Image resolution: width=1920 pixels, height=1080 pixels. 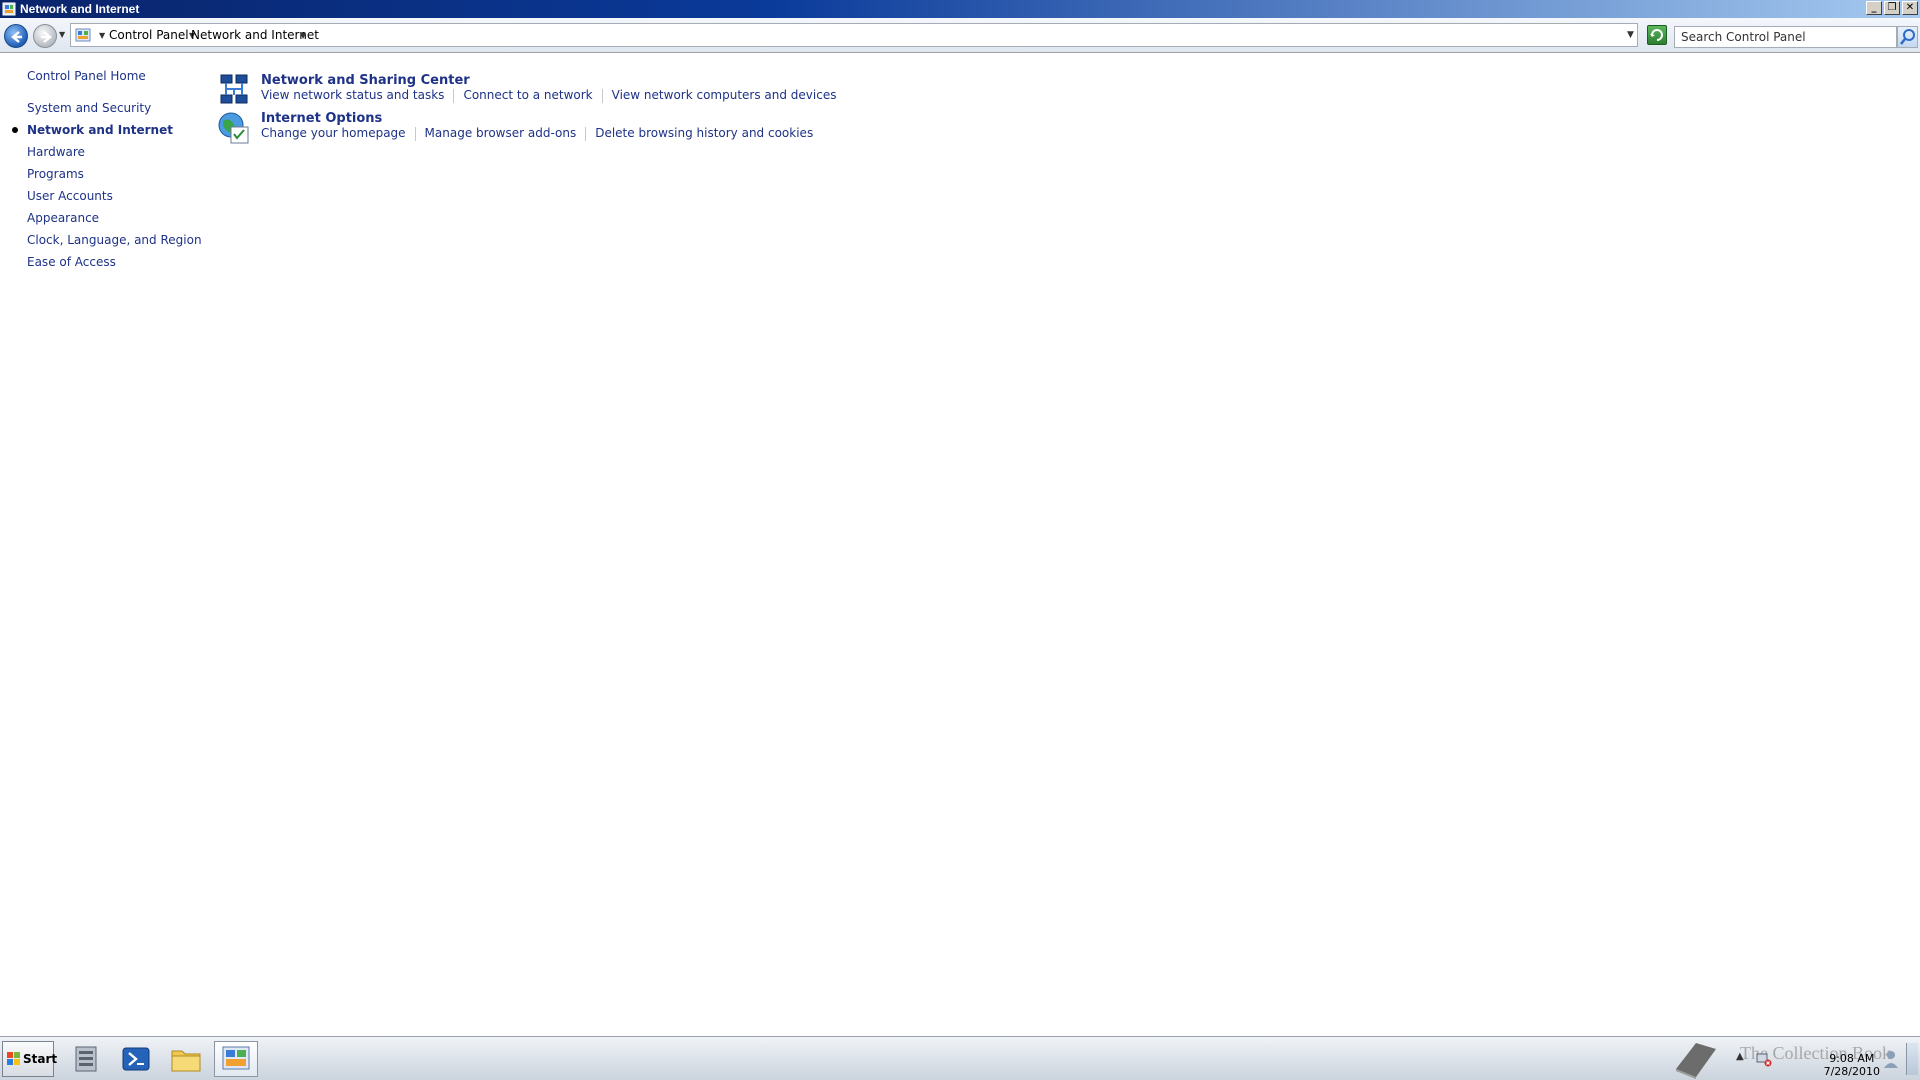 What do you see at coordinates (1852, 1058) in the screenshot?
I see `clock-time: 9:08 AM` at bounding box center [1852, 1058].